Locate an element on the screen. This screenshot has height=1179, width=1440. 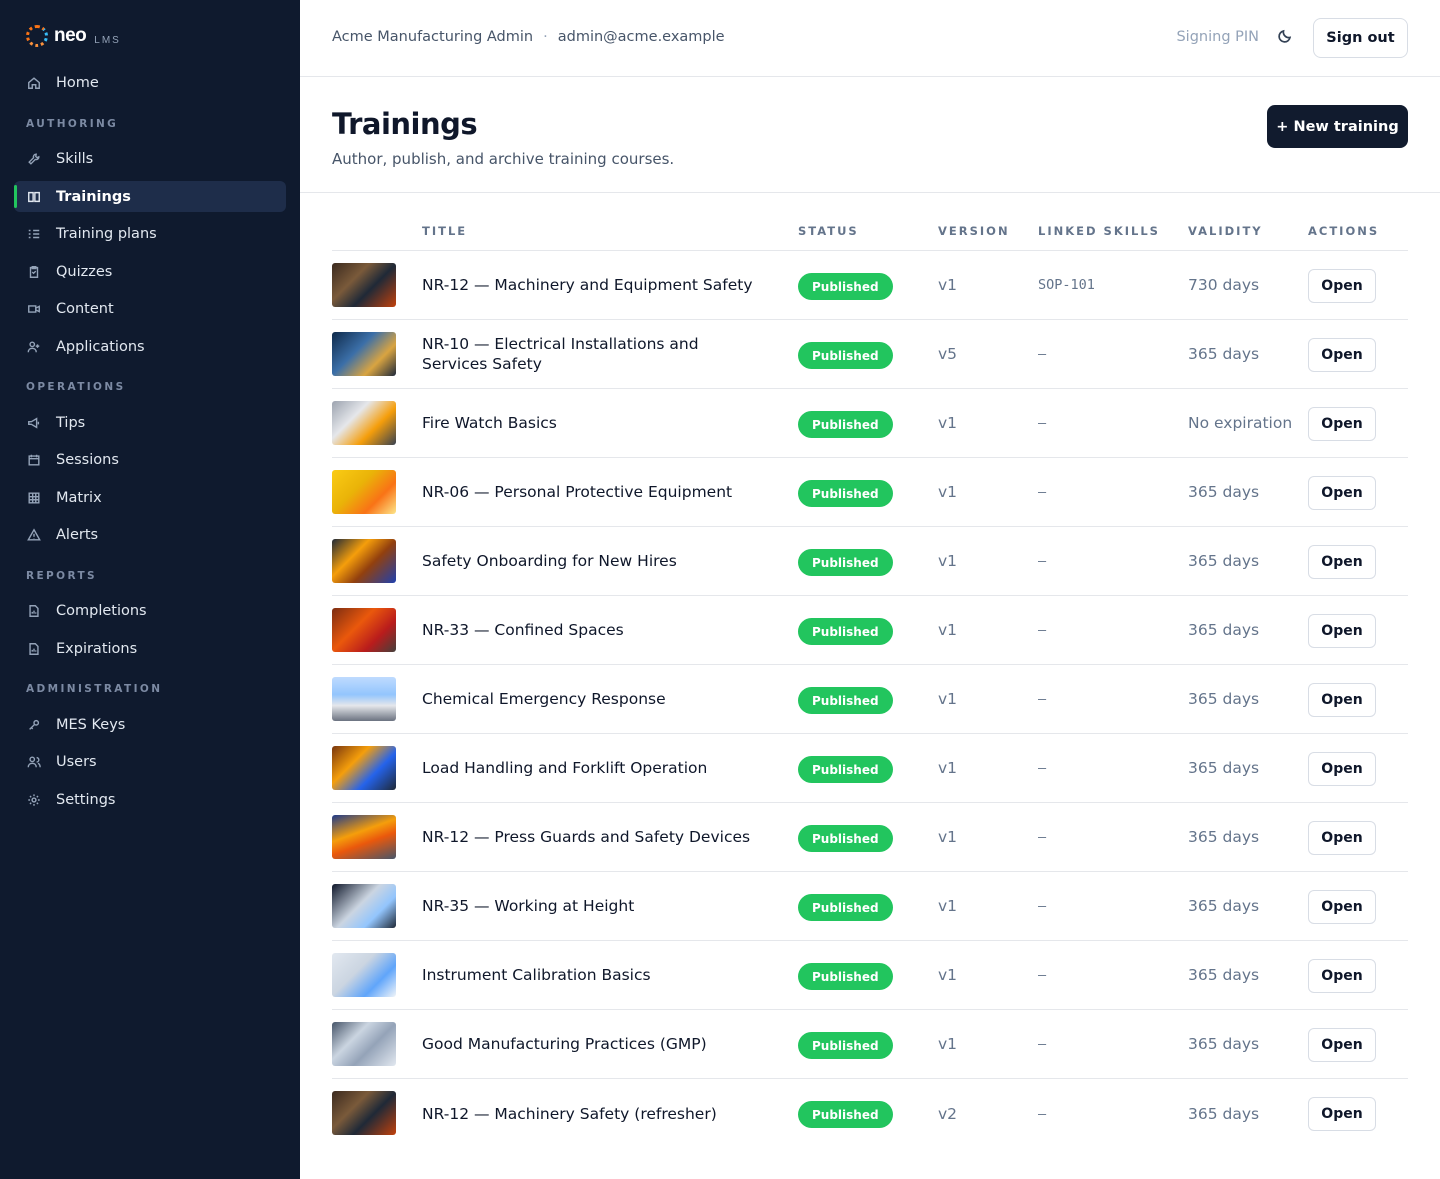
dark-mode-toggle-moon-icon is located at coordinates (1286, 37).